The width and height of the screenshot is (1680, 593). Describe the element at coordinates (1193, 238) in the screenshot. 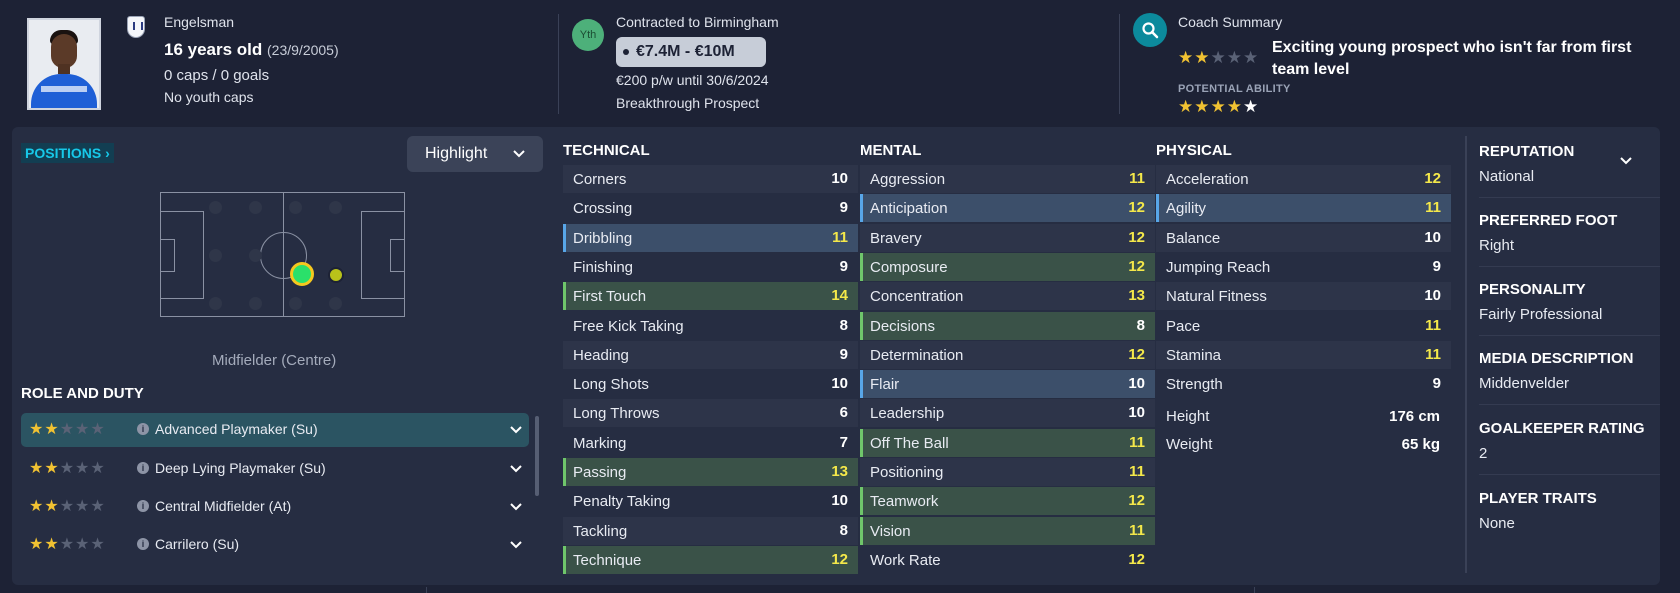

I see `attribute-name: Balance` at that location.